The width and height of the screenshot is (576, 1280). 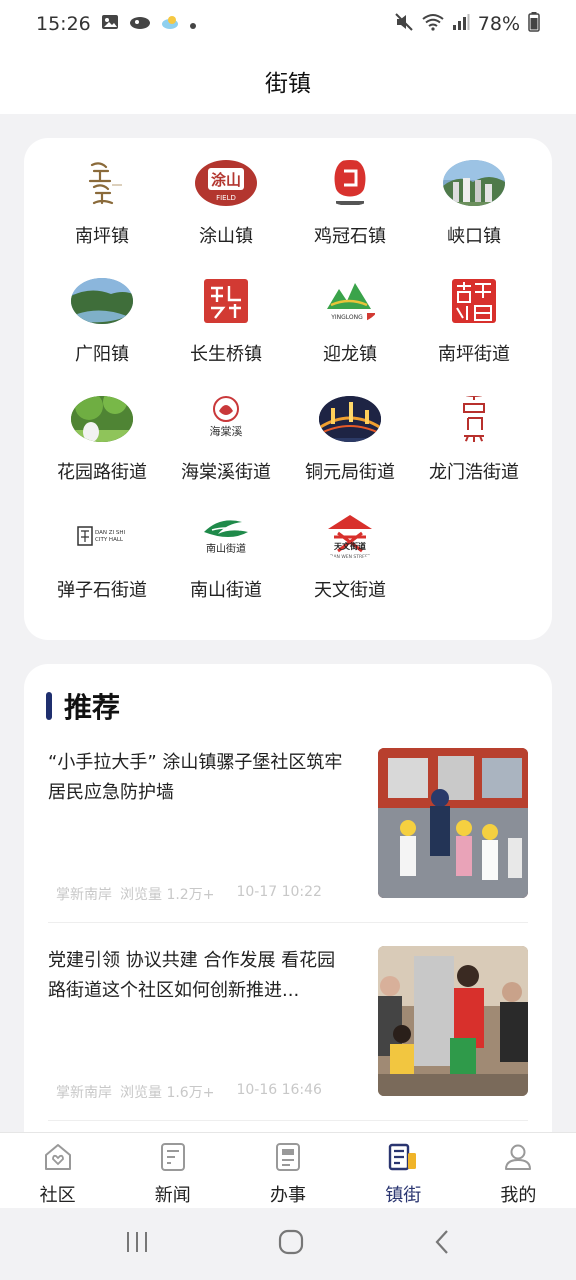 What do you see at coordinates (226, 198) in the screenshot?
I see `tushan-logo-subtext: FIELD` at bounding box center [226, 198].